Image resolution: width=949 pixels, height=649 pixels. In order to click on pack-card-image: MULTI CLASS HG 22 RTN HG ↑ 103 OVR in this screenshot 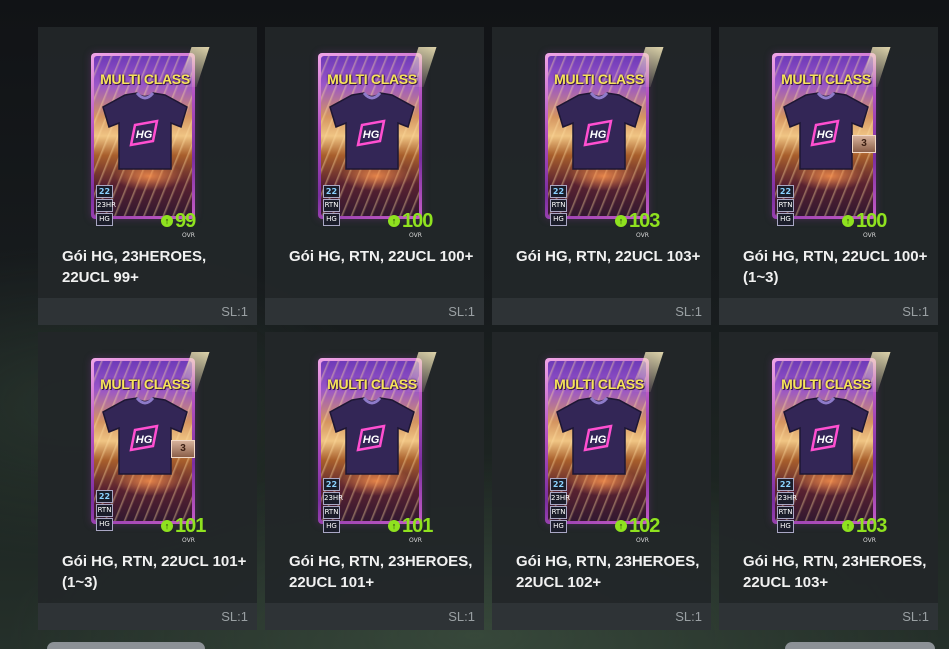, I will do `click(602, 143)`.